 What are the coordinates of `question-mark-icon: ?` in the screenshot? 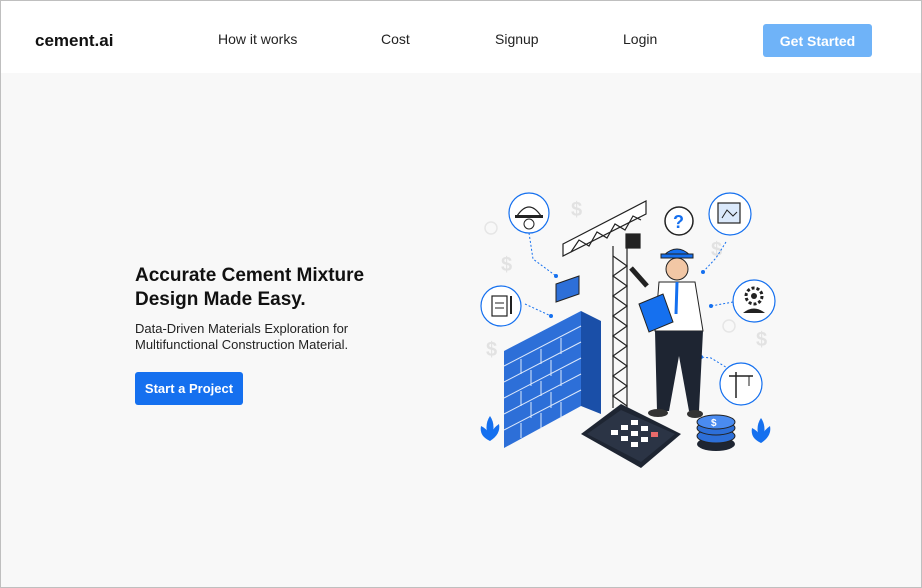 It's located at (679, 221).